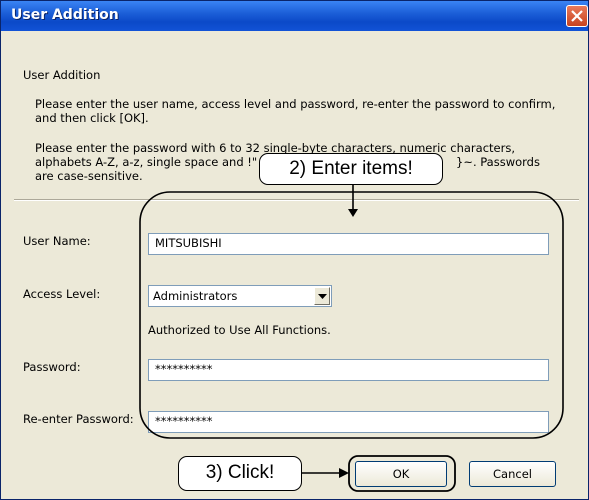 This screenshot has height=500, width=589. Describe the element at coordinates (402, 473) in the screenshot. I see `annotation-ok-highlight` at that location.